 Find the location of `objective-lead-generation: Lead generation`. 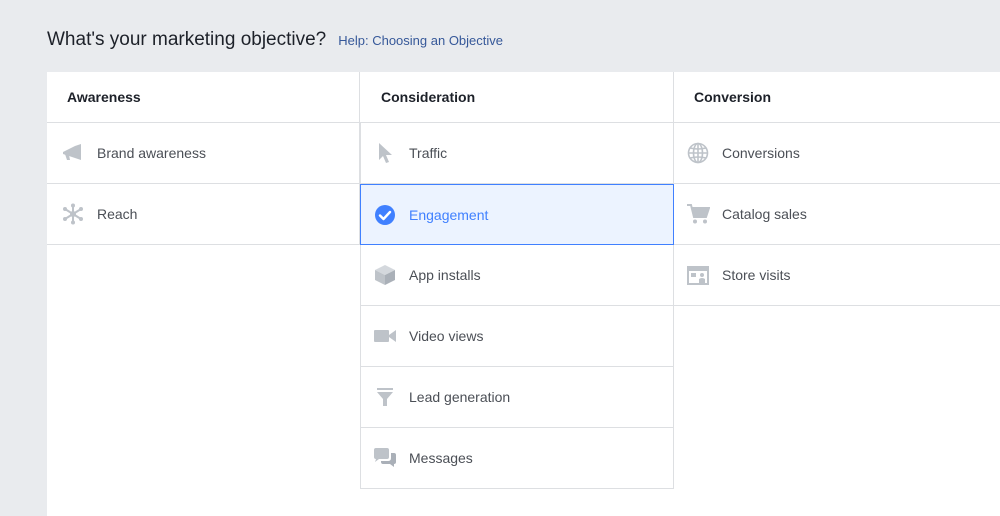

objective-lead-generation: Lead generation is located at coordinates (517, 397).